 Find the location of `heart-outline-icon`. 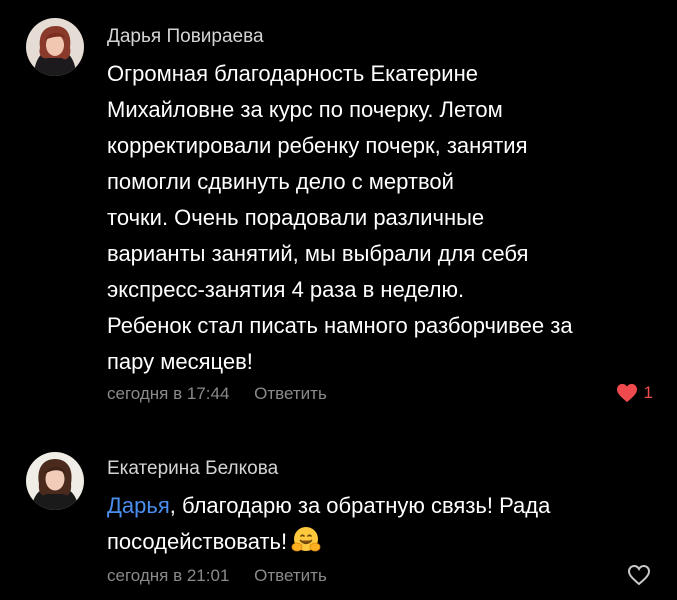

heart-outline-icon is located at coordinates (639, 575).